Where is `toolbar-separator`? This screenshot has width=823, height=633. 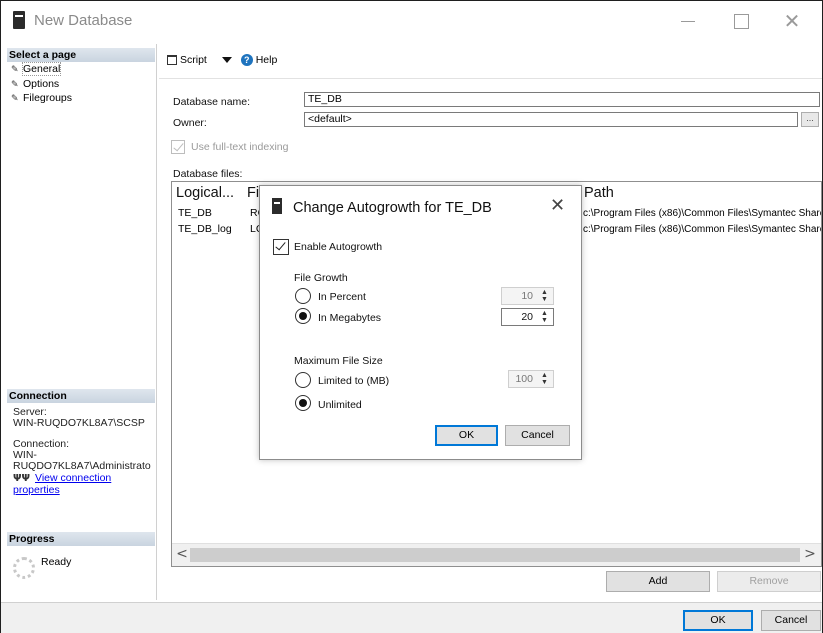 toolbar-separator is located at coordinates (490, 78).